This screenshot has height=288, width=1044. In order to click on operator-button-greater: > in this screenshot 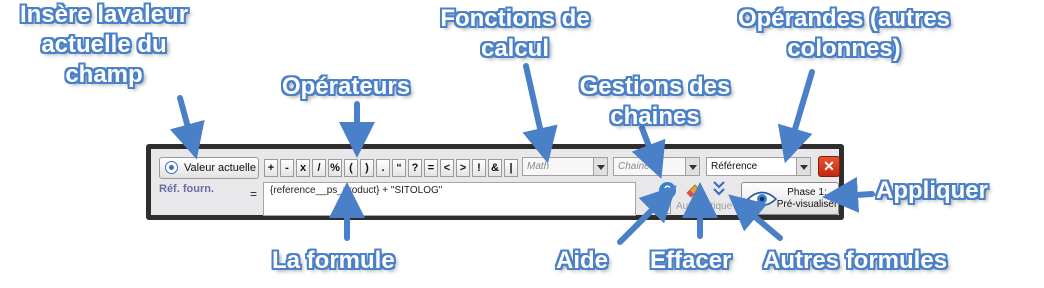, I will do `click(463, 168)`.